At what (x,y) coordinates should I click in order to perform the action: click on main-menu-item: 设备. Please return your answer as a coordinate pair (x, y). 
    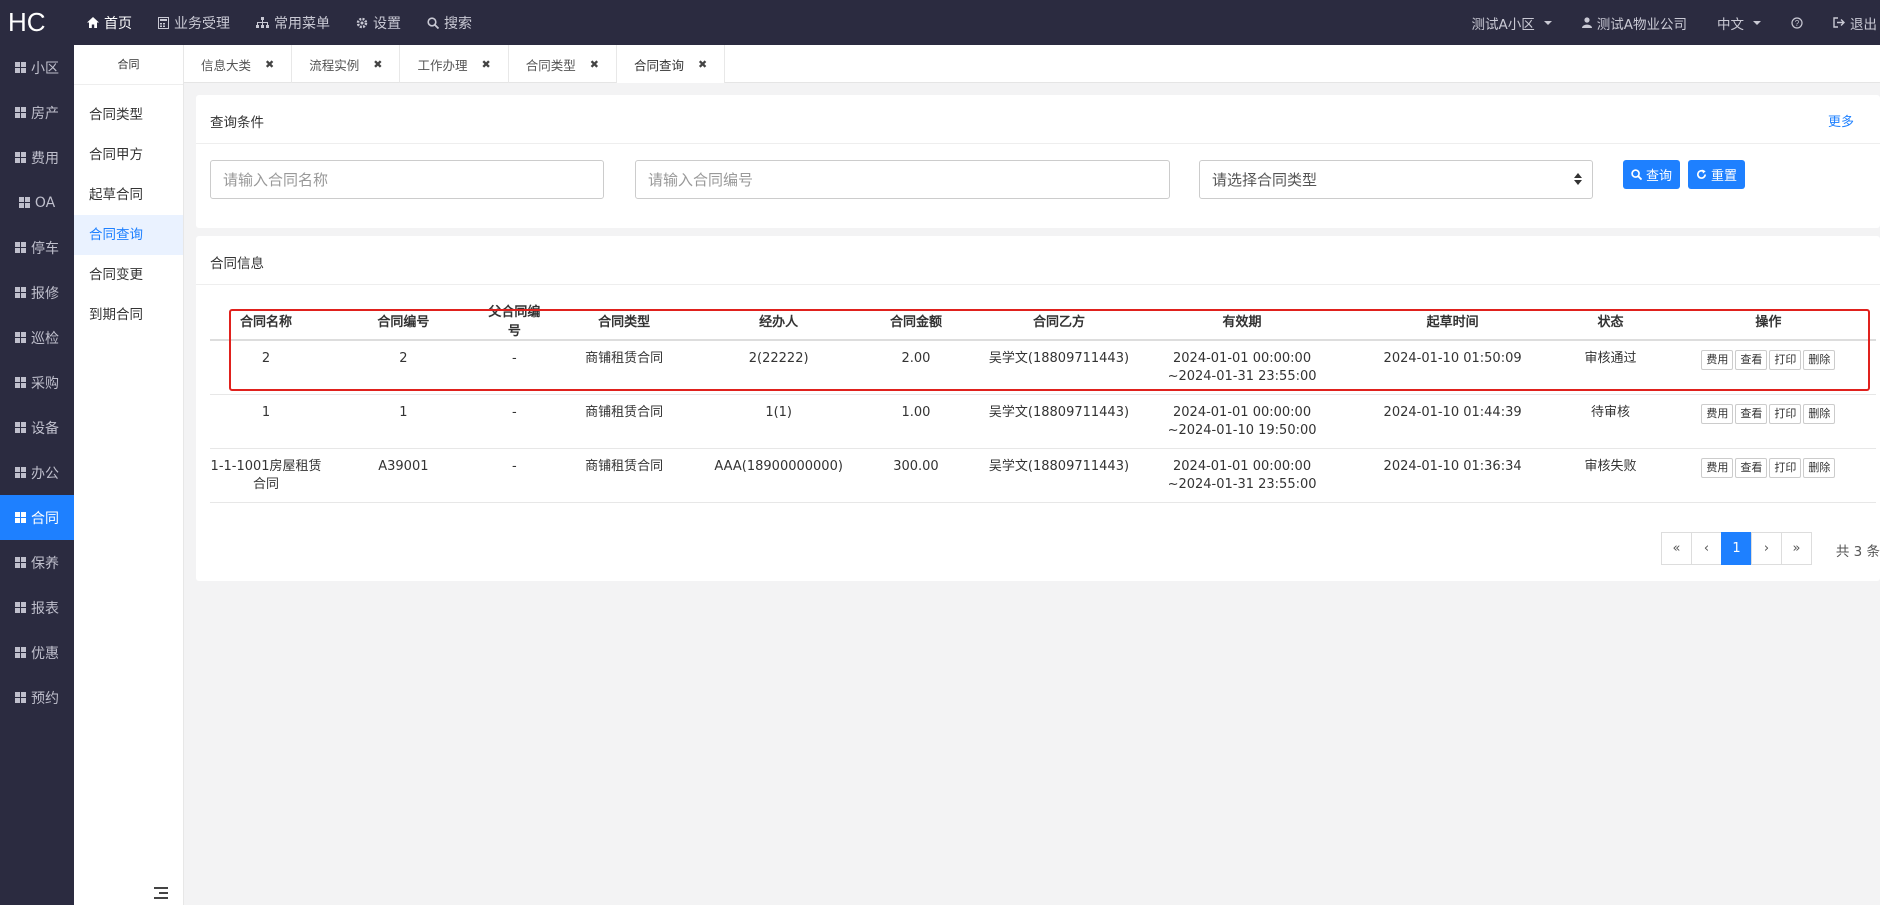
    Looking at the image, I should click on (37, 427).